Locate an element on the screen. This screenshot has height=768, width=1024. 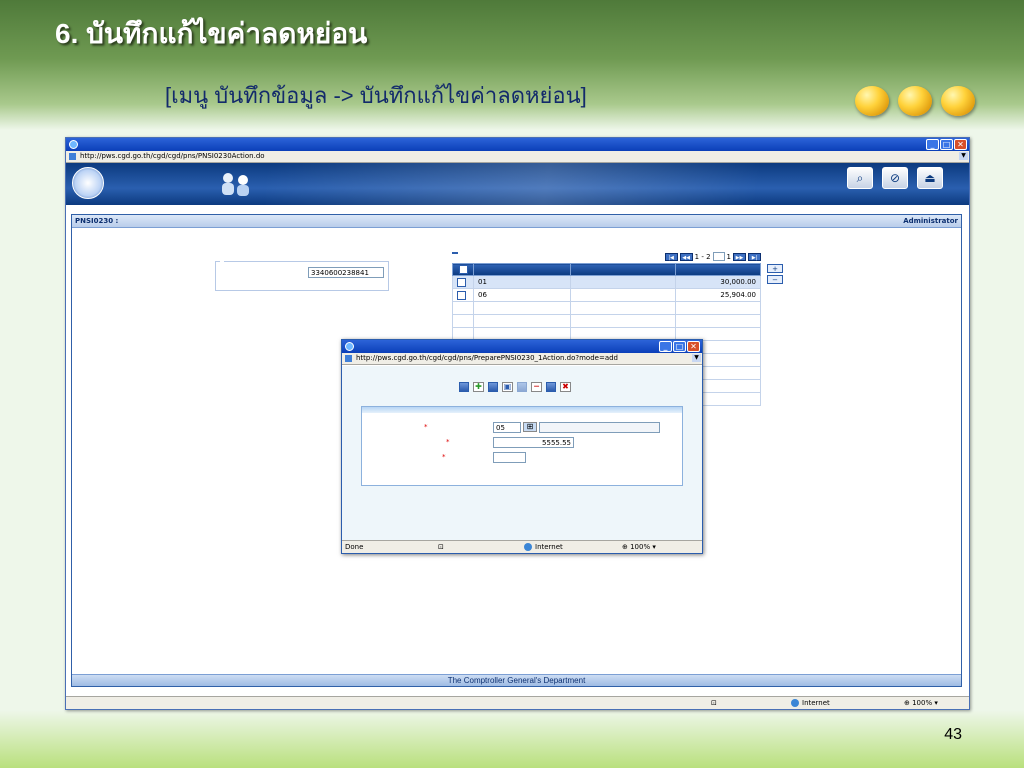
tab-deductions is located at coordinates (455, 253).